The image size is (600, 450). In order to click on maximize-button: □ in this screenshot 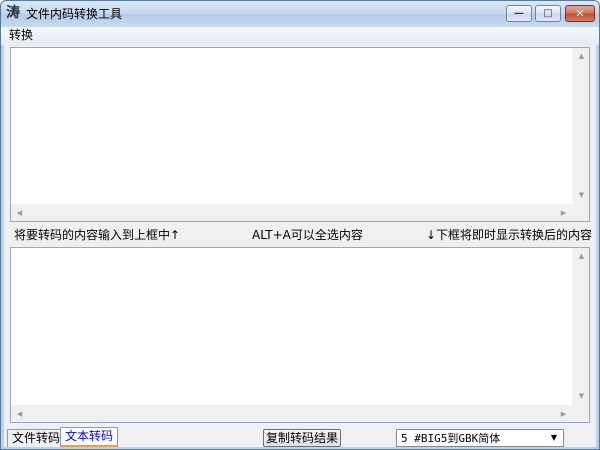, I will do `click(548, 13)`.